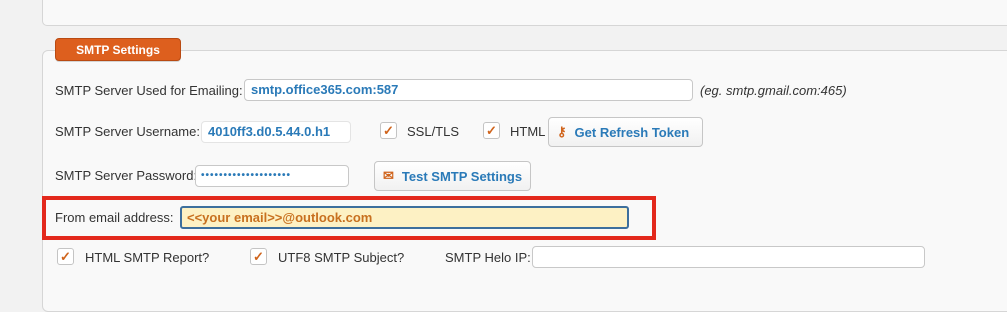  Describe the element at coordinates (528, 131) in the screenshot. I see `html-label: HTML` at that location.